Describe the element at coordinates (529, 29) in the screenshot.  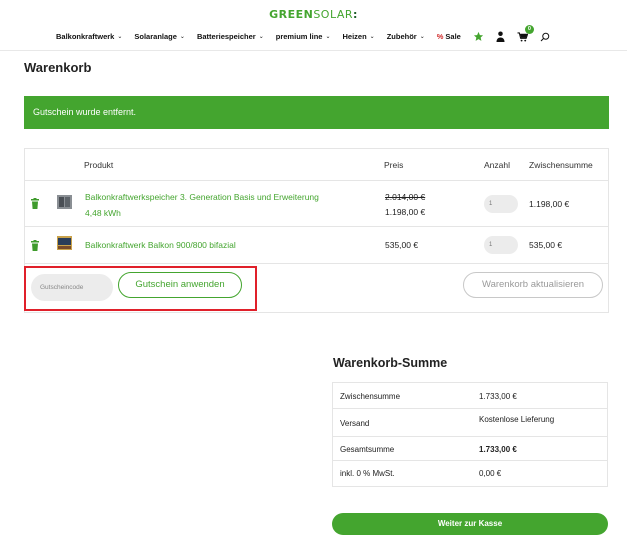
I see `cart-count-badge: 0` at that location.